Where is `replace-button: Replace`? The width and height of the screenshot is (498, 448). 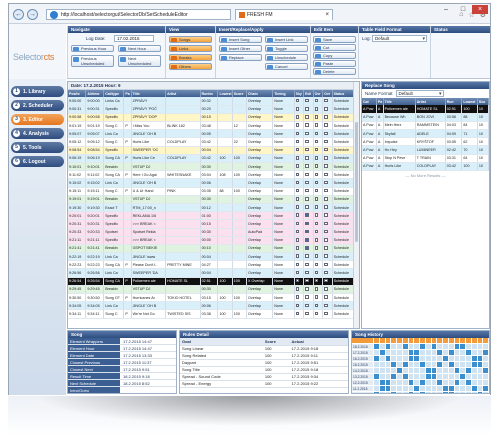 replace-button: Replace is located at coordinates (240, 57).